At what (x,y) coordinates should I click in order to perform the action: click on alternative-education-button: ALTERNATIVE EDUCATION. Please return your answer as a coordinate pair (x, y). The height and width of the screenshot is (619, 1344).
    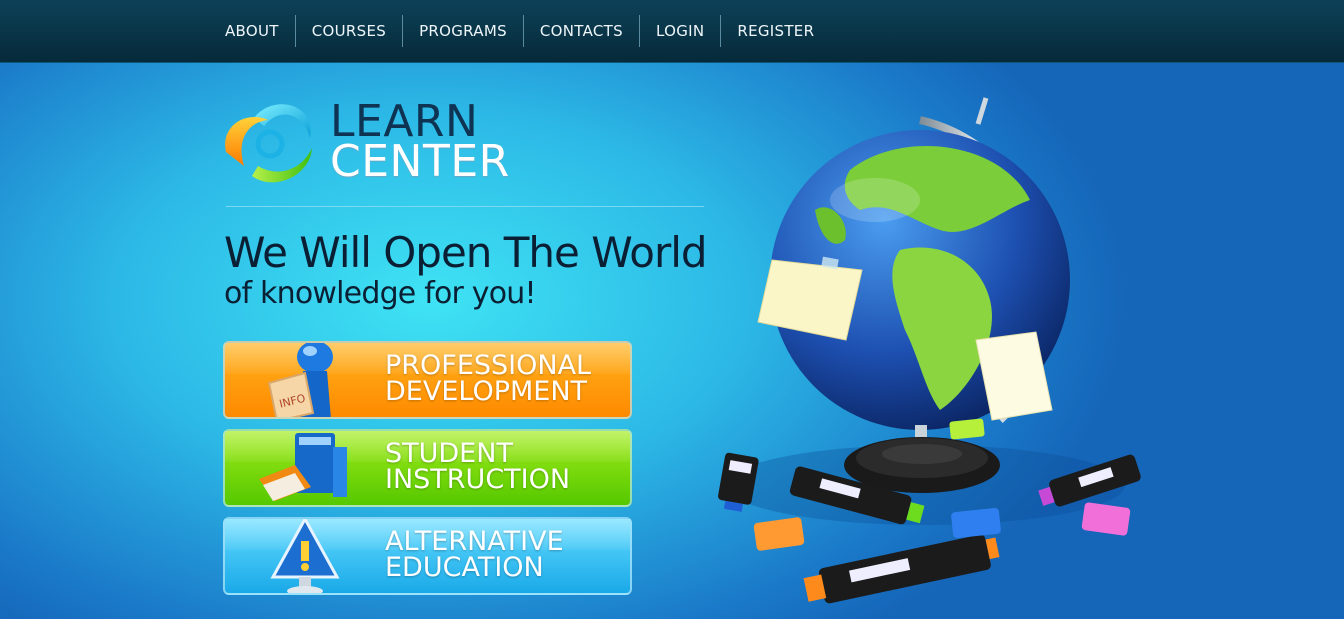
    Looking at the image, I should click on (427, 556).